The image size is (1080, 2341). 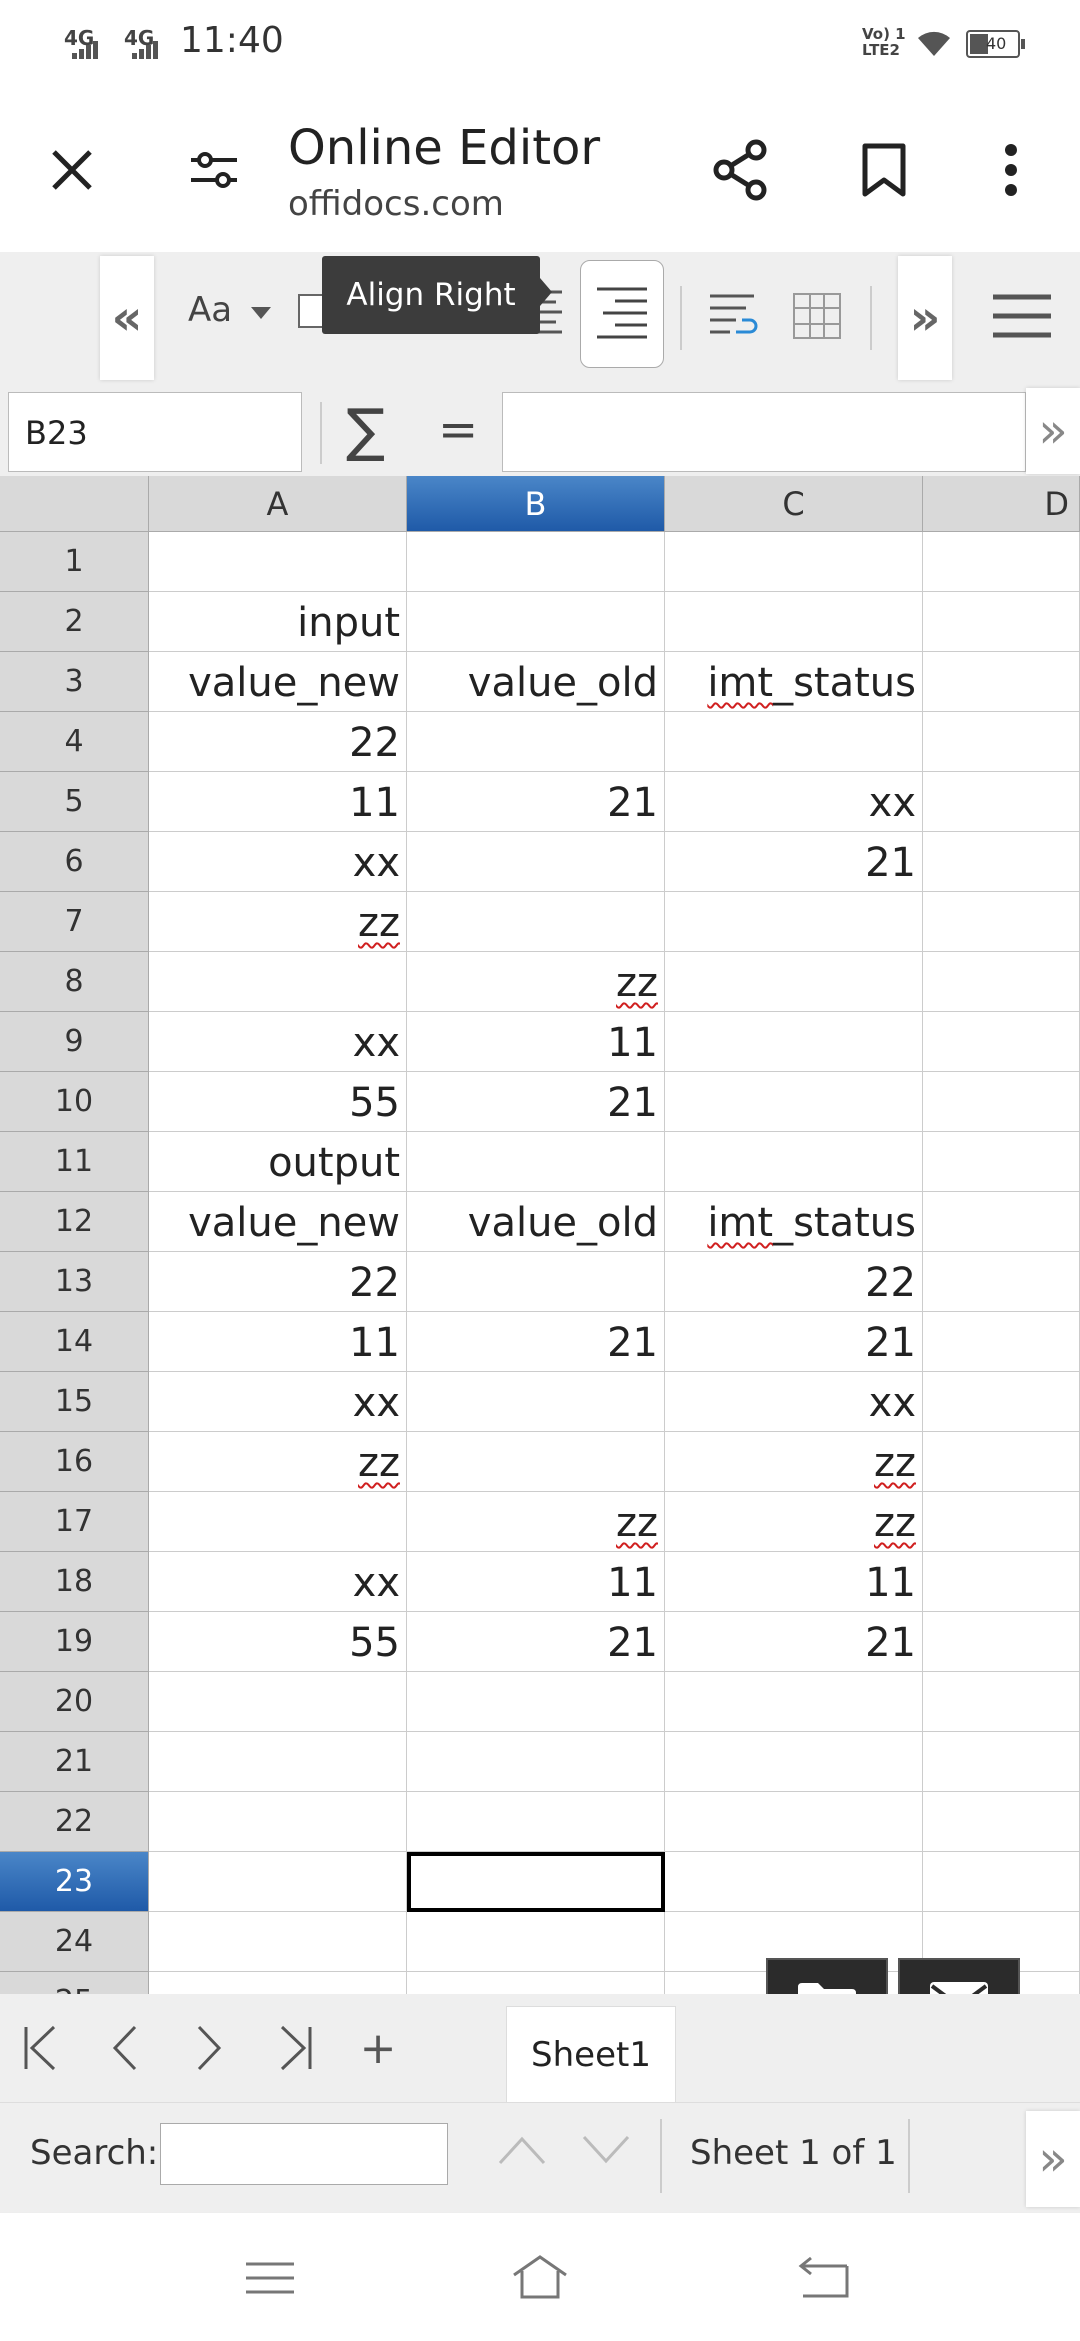 What do you see at coordinates (824, 2278) in the screenshot?
I see `back-button` at bounding box center [824, 2278].